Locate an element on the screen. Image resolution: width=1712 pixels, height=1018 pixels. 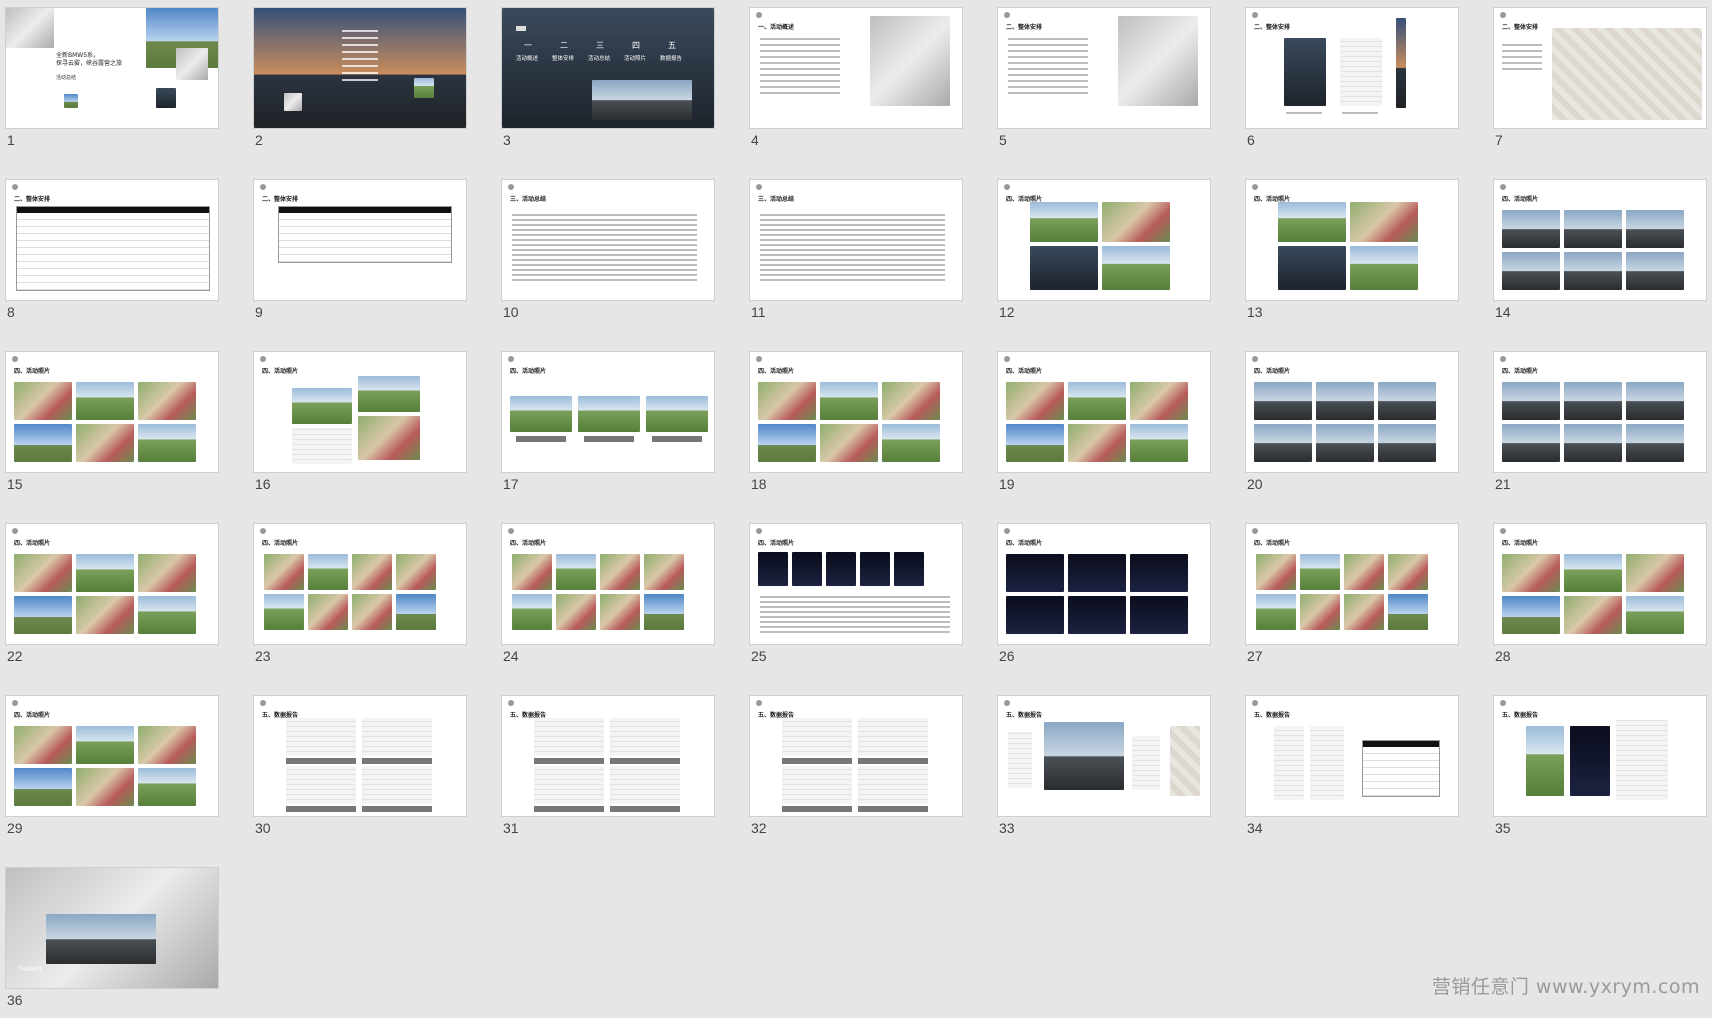
slide-thumbnail-cell: 三、活动总结 10 is located at coordinates (608, 255).